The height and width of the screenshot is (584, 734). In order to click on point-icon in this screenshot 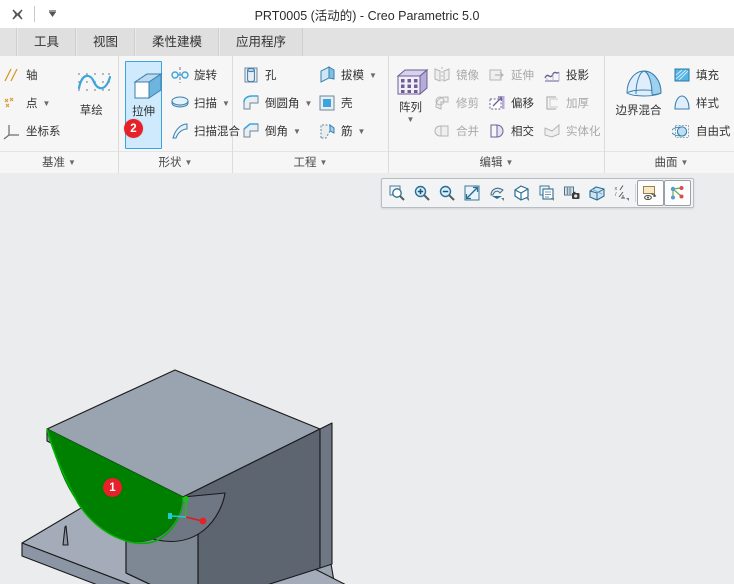, I will do `click(12, 103)`.